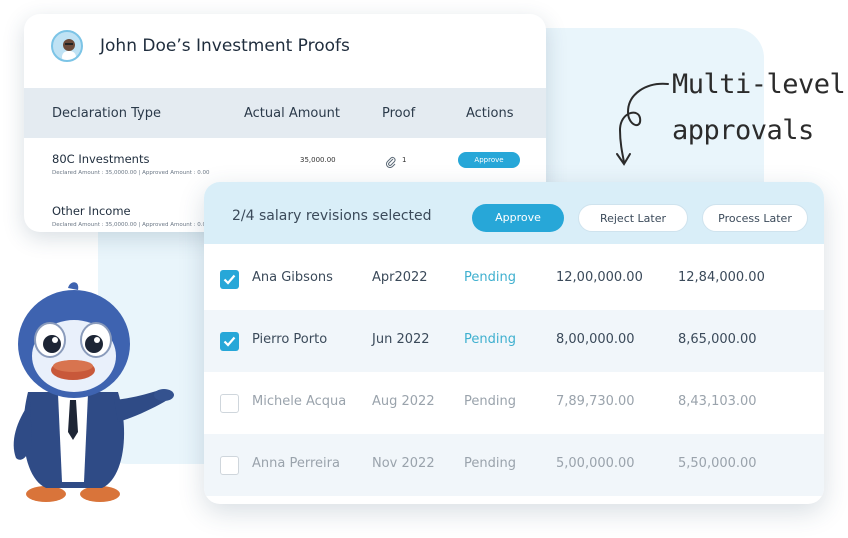 Image resolution: width=848 pixels, height=538 pixels. What do you see at coordinates (299, 401) in the screenshot?
I see `employee-name: Michele Acqua` at bounding box center [299, 401].